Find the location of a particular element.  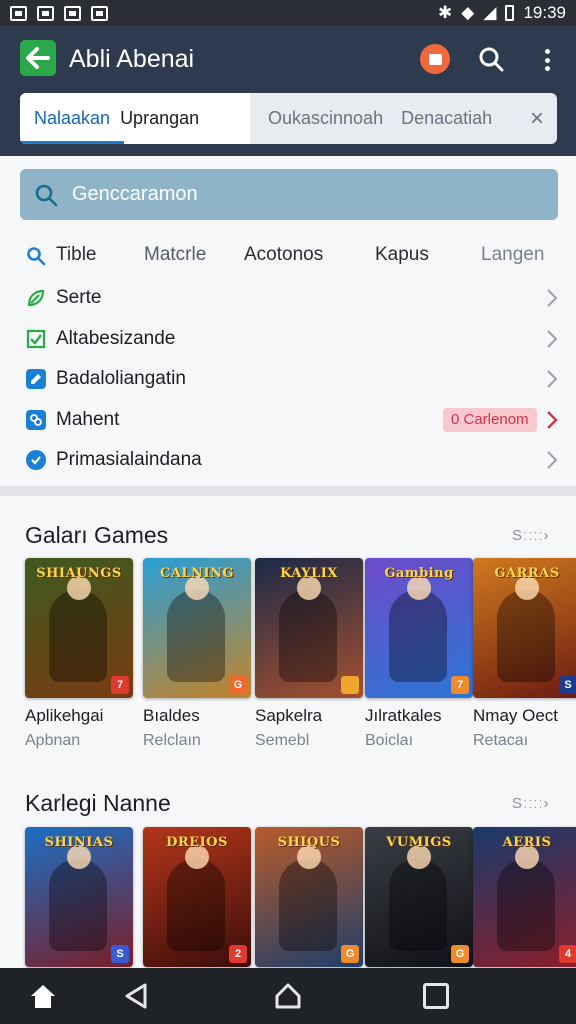

filter-chip: Langen is located at coordinates (512, 255).